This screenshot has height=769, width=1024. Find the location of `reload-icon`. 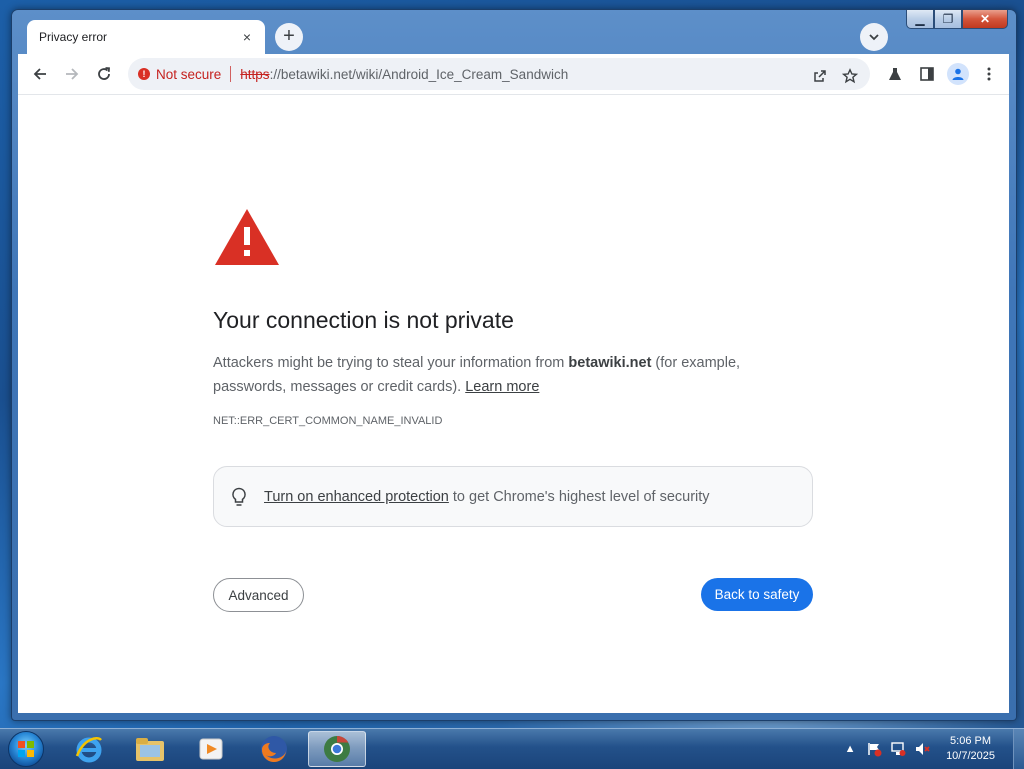

reload-icon is located at coordinates (104, 73).